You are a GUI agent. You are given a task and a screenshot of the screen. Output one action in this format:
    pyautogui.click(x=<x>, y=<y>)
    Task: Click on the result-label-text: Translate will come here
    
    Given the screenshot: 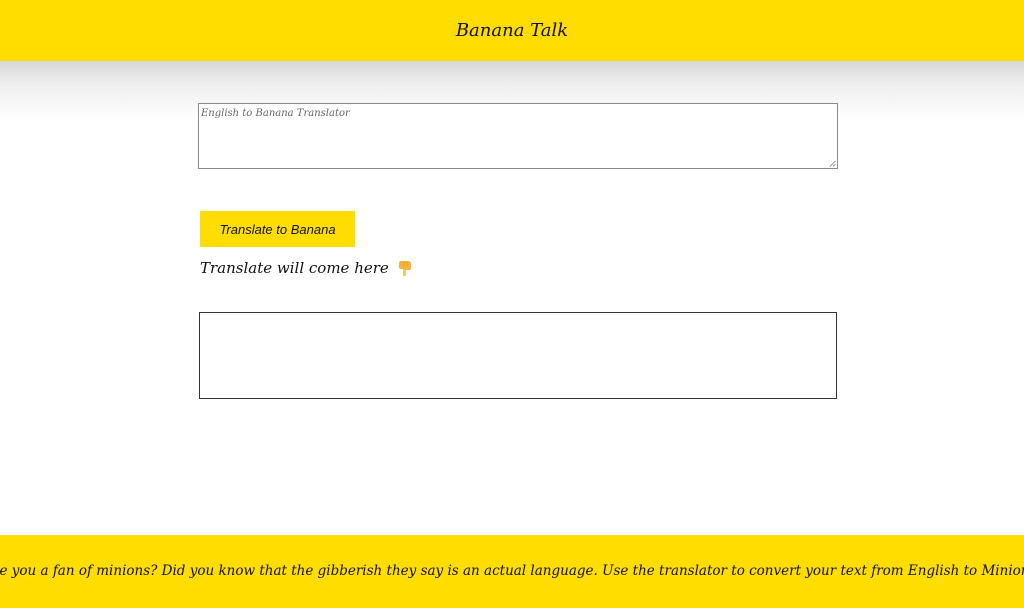 What is the action you would take?
    pyautogui.click(x=294, y=268)
    